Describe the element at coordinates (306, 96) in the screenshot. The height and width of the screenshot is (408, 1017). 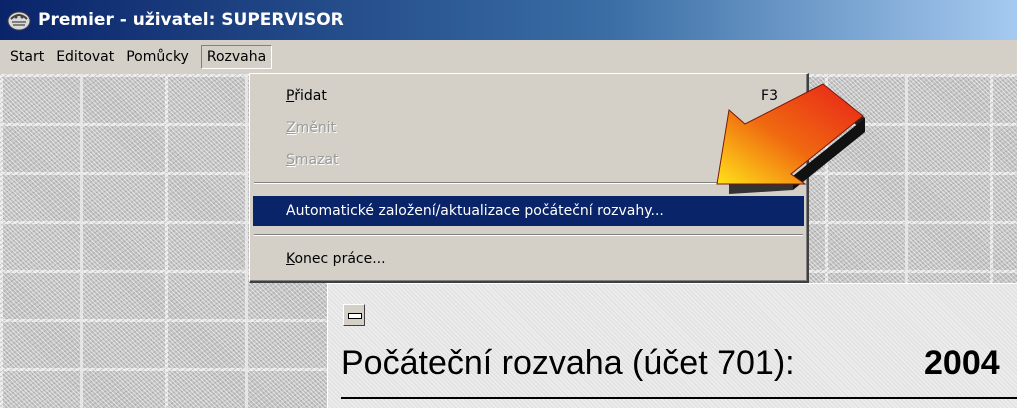
I see `menu-item-label: Přidat` at that location.